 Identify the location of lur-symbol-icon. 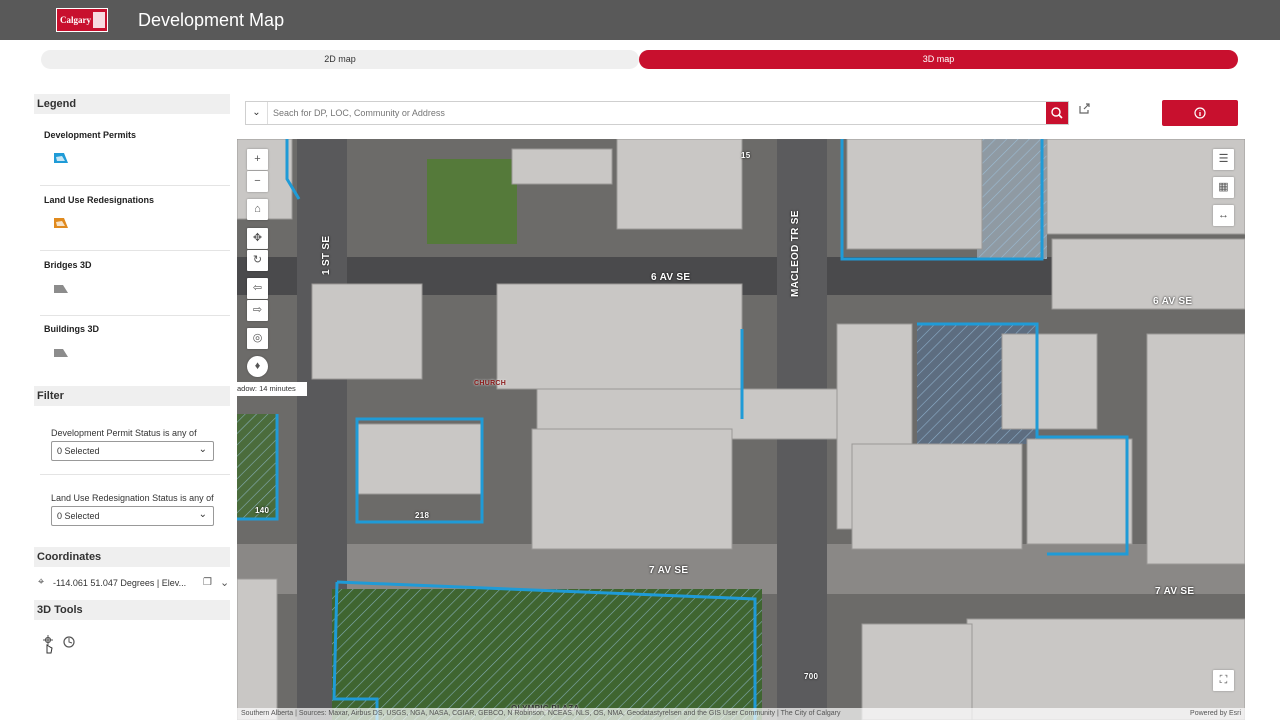
(61, 223).